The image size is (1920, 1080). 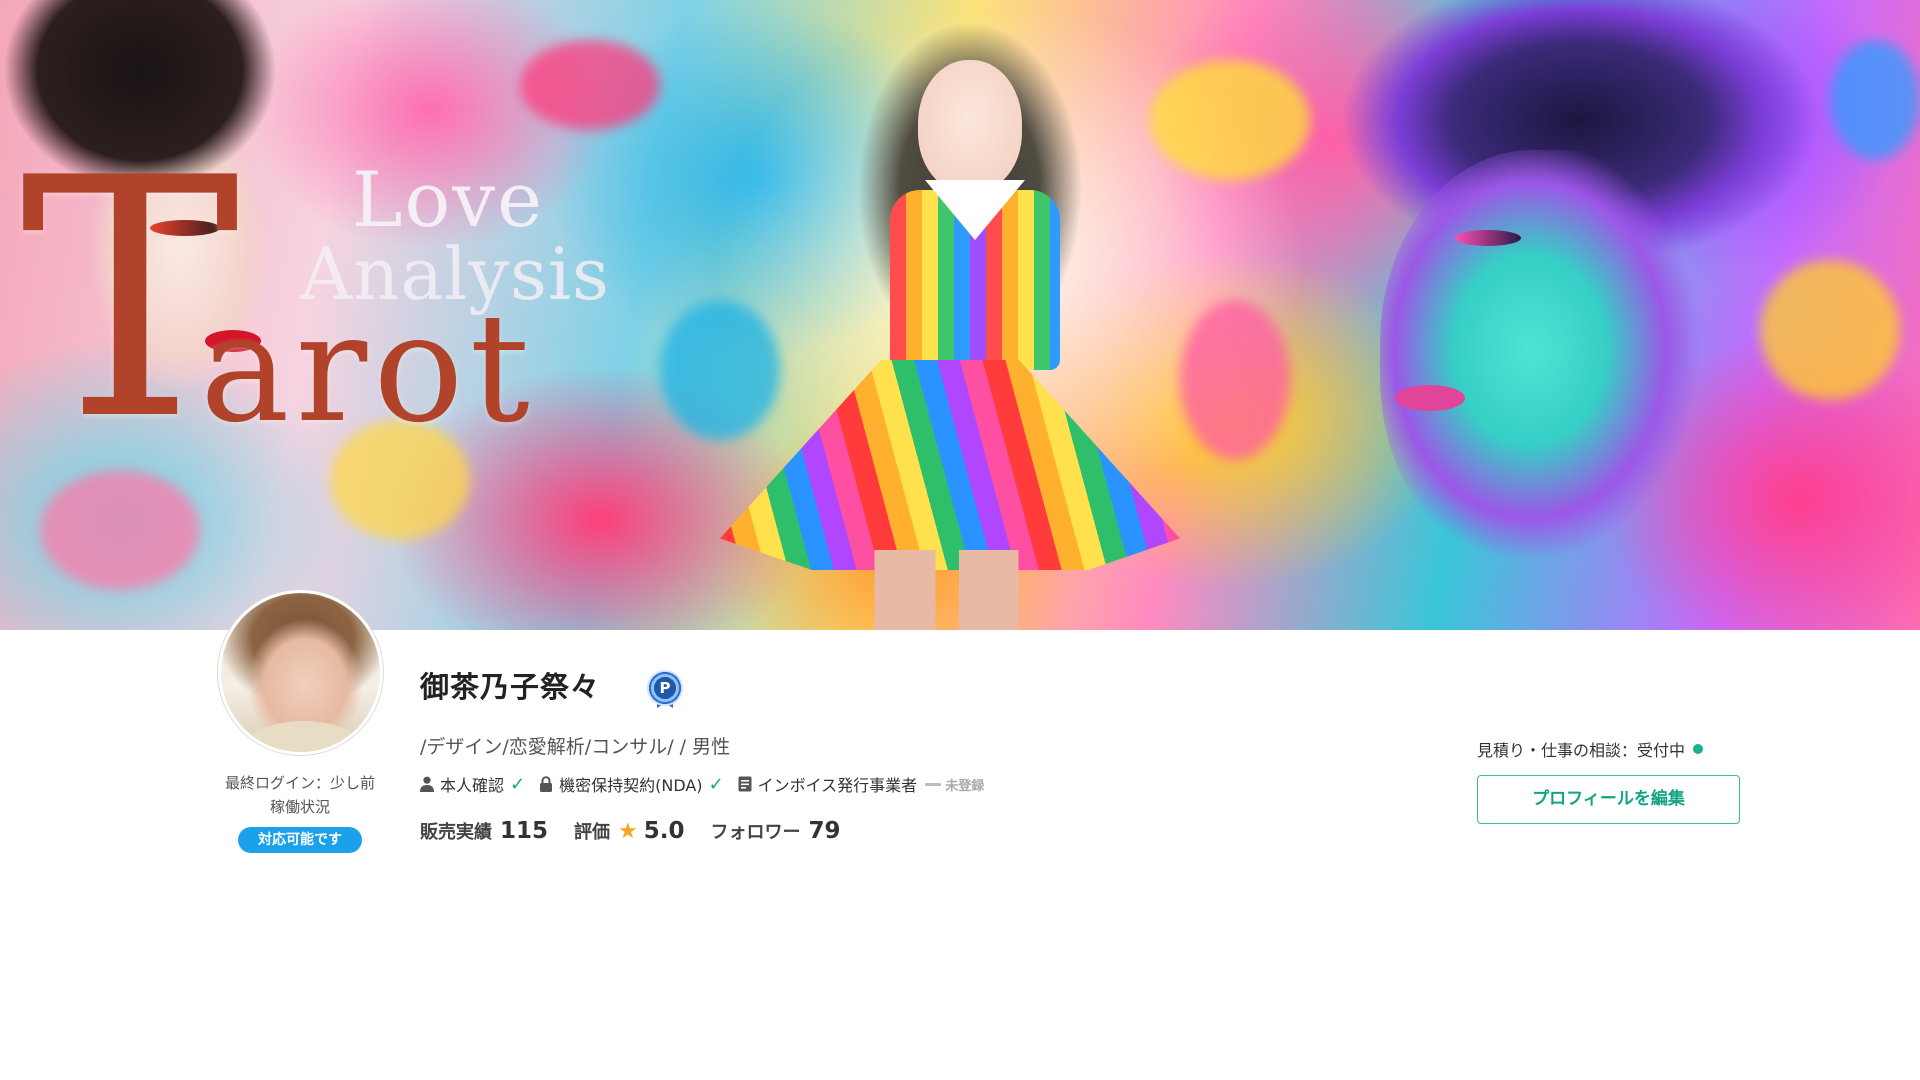 I want to click on invoice-registration: インボイス発行事業者 未登録, so click(x=861, y=784).